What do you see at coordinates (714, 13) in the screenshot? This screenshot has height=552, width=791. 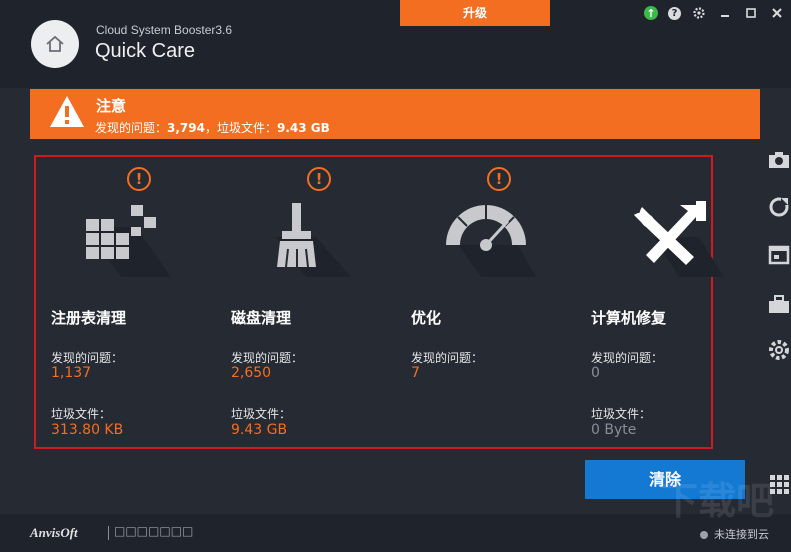 I see `window-controls: ↑ ?` at bounding box center [714, 13].